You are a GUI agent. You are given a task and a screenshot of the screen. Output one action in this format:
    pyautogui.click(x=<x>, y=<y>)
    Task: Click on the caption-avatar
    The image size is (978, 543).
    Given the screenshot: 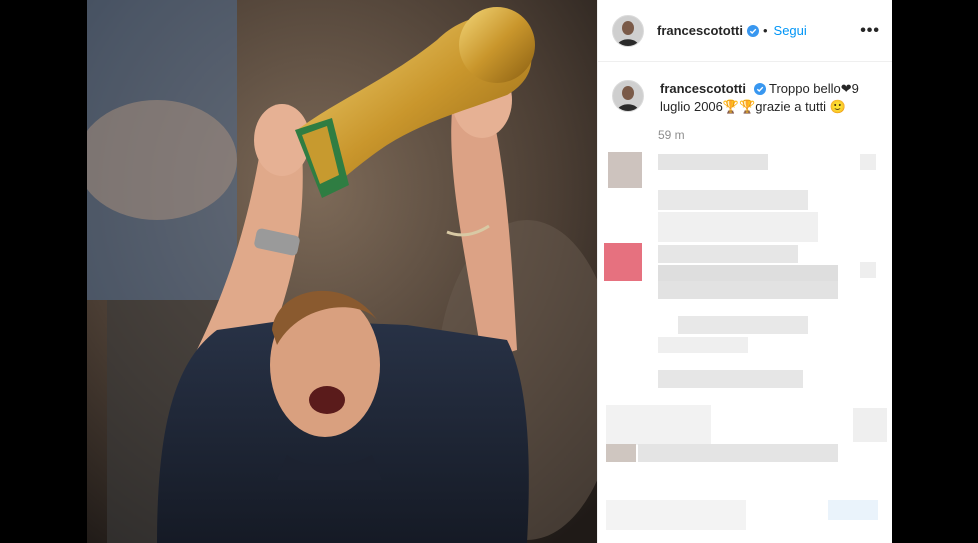 What is the action you would take?
    pyautogui.click(x=628, y=96)
    